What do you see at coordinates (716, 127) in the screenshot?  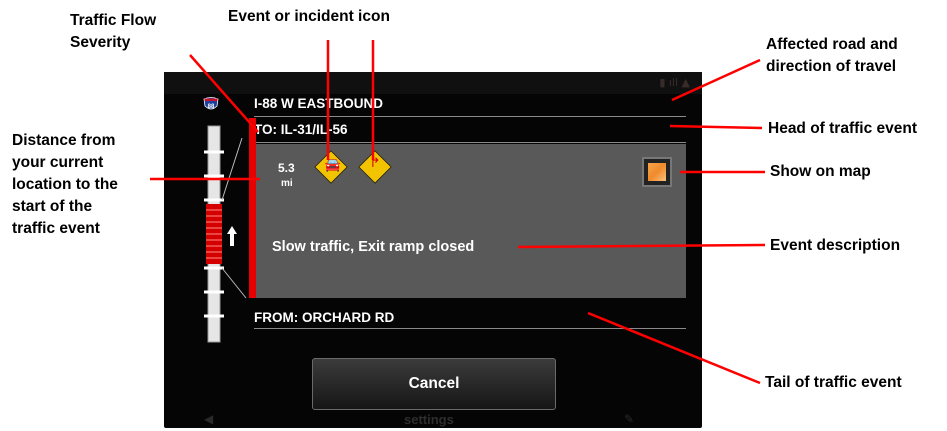 I see `callout-line-head` at bounding box center [716, 127].